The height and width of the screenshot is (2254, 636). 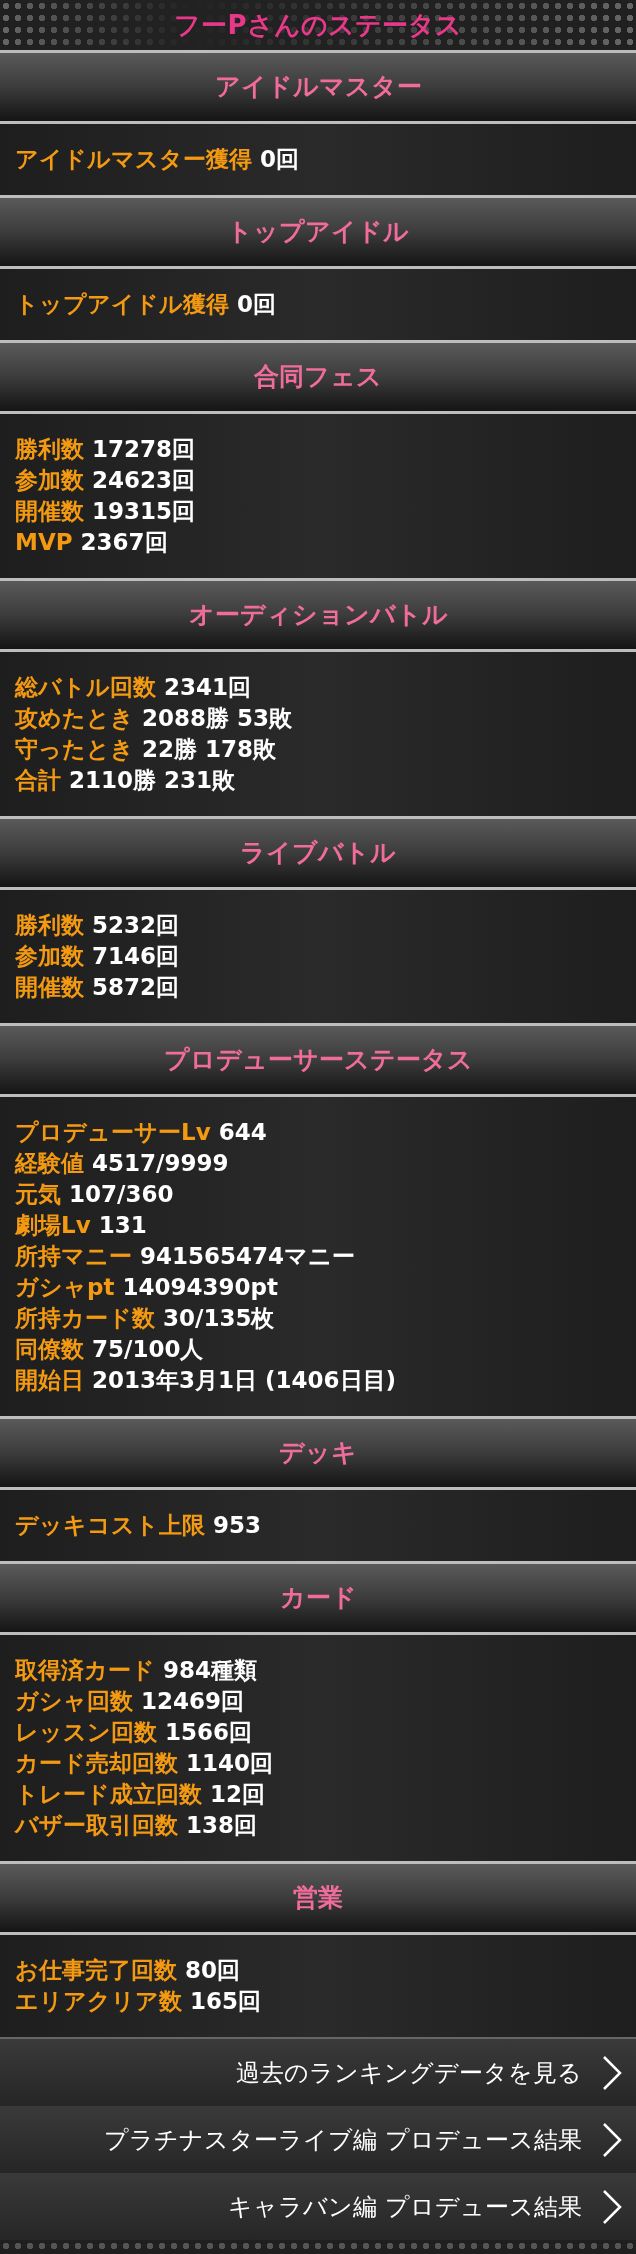 What do you see at coordinates (133, 160) in the screenshot?
I see `stat-label: アイドルマスター獲得` at bounding box center [133, 160].